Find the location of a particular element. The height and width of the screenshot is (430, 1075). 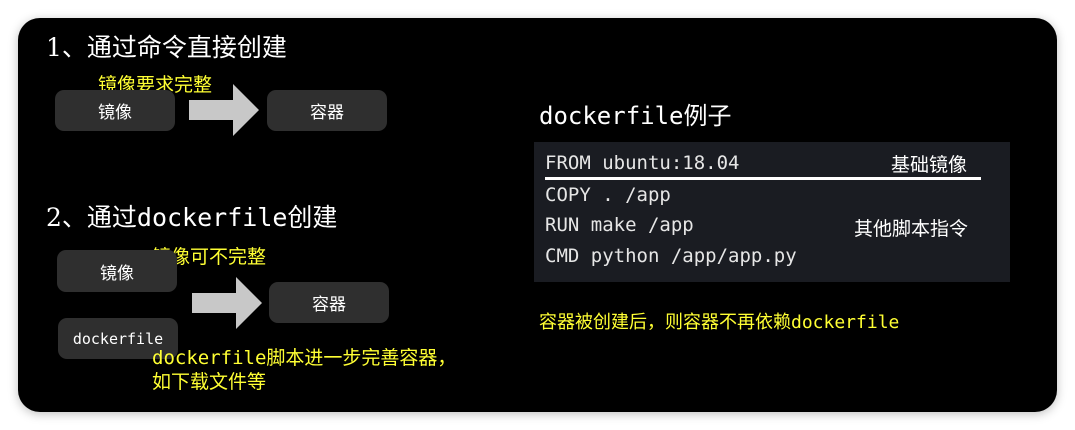

method2-dockerfile-label: dockerfile is located at coordinates (118, 338).